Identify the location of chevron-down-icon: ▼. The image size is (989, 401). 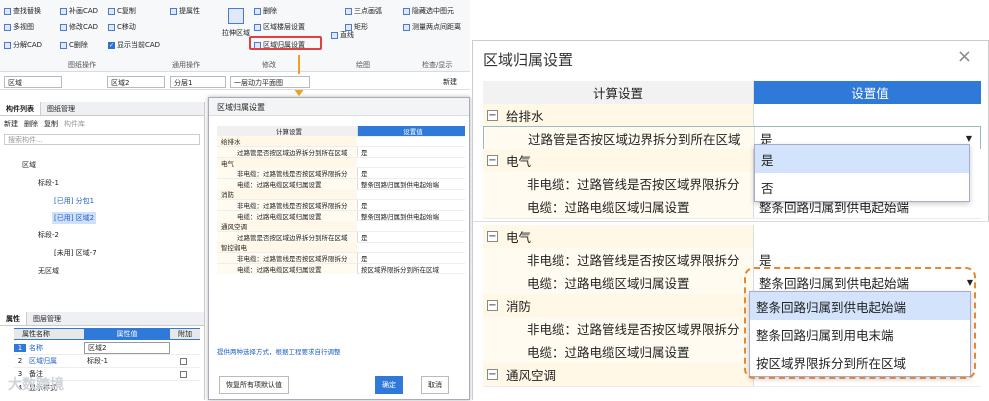
(968, 138).